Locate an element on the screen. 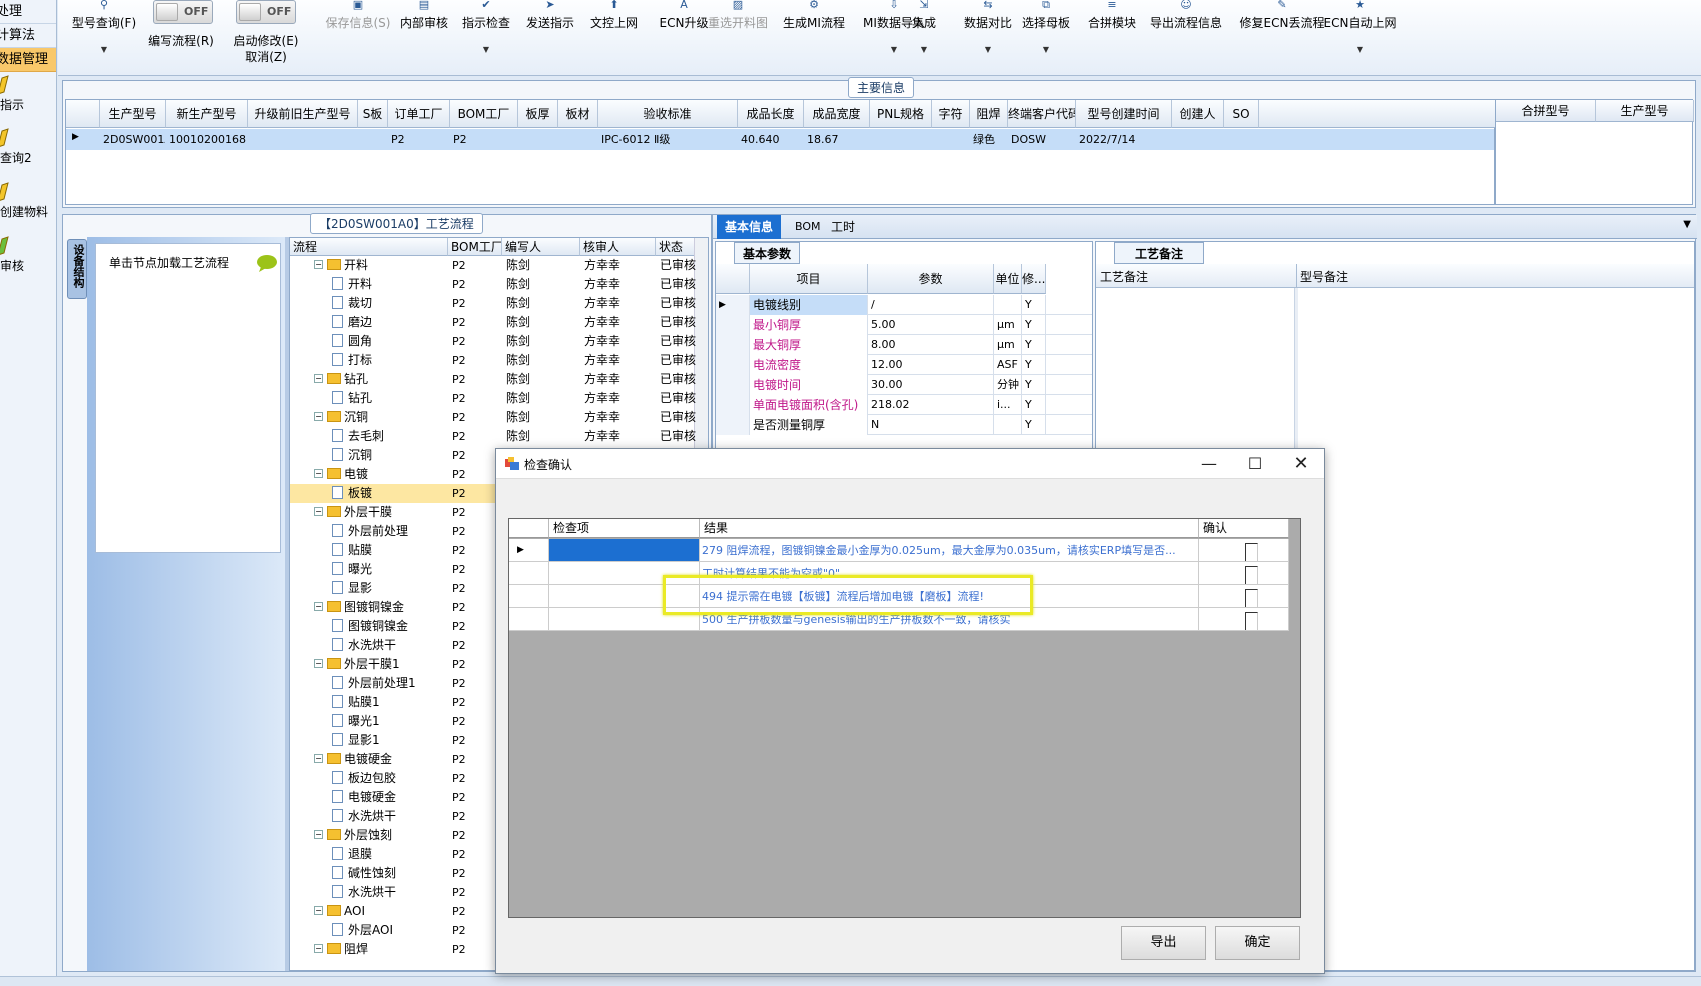 The image size is (1701, 986). param-value: 30.00 is located at coordinates (931, 385).